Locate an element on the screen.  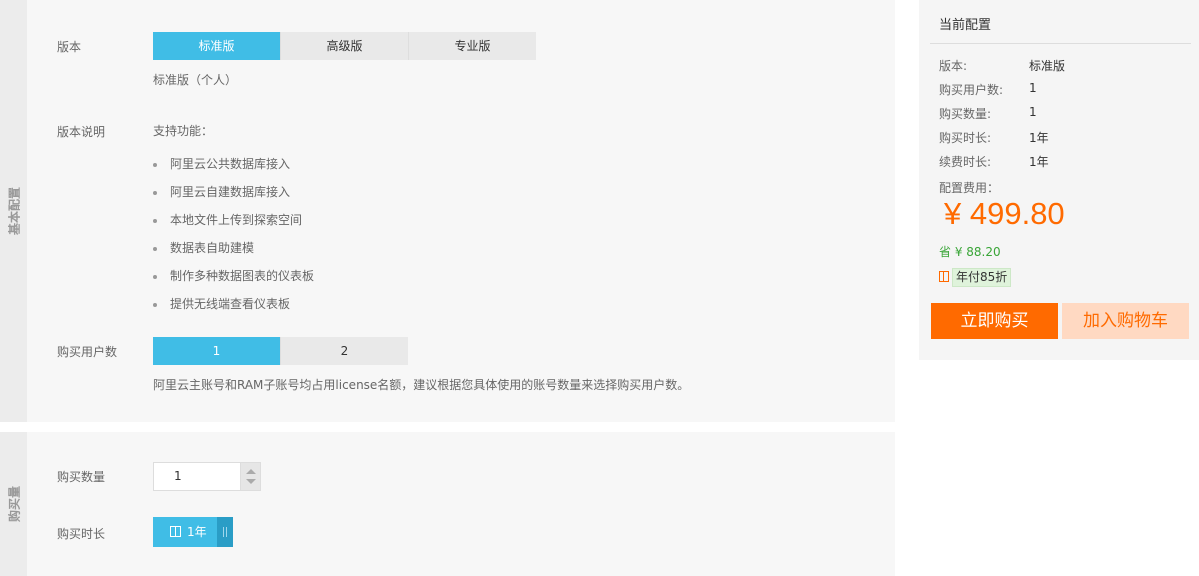
increment-arrow-icon is located at coordinates (251, 471).